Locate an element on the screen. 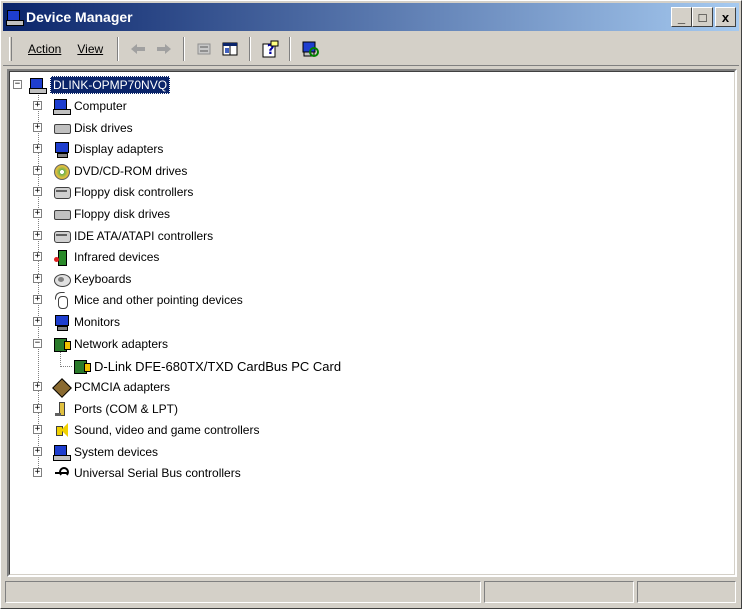 The width and height of the screenshot is (742, 609). tree-item-display-adapters: + Display adapters is located at coordinates (98, 149).